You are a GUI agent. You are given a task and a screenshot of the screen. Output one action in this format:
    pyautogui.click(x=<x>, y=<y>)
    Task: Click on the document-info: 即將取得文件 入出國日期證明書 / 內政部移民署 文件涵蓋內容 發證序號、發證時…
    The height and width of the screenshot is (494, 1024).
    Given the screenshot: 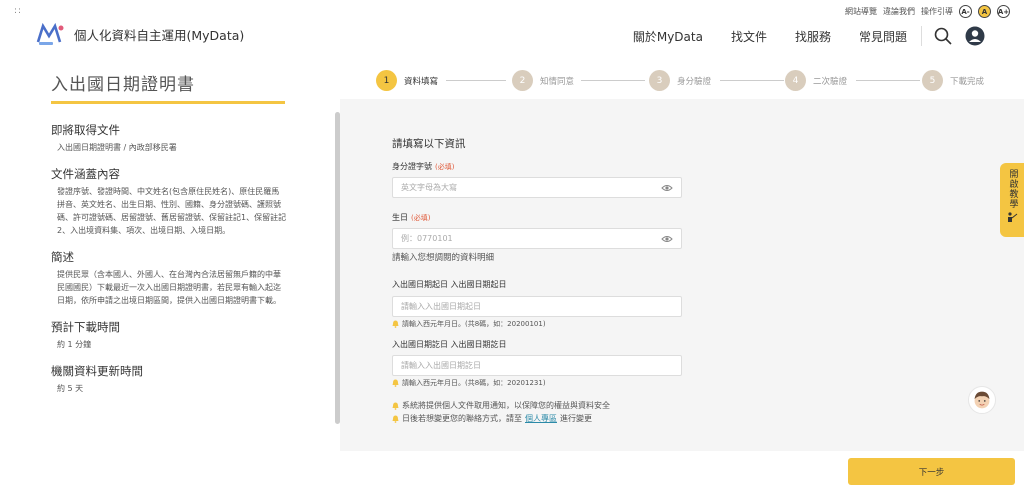 What is the action you would take?
    pyautogui.click(x=169, y=264)
    